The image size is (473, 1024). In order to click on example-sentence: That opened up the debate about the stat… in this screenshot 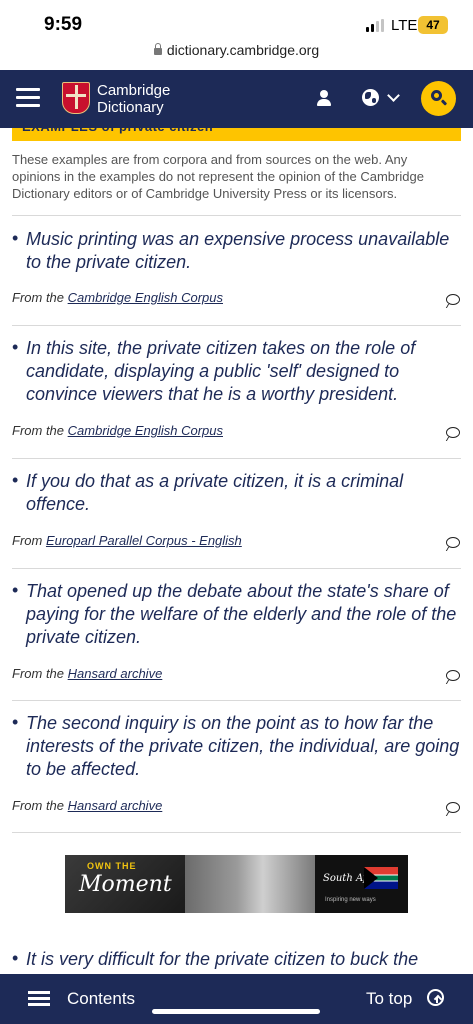, I will do `click(241, 614)`.